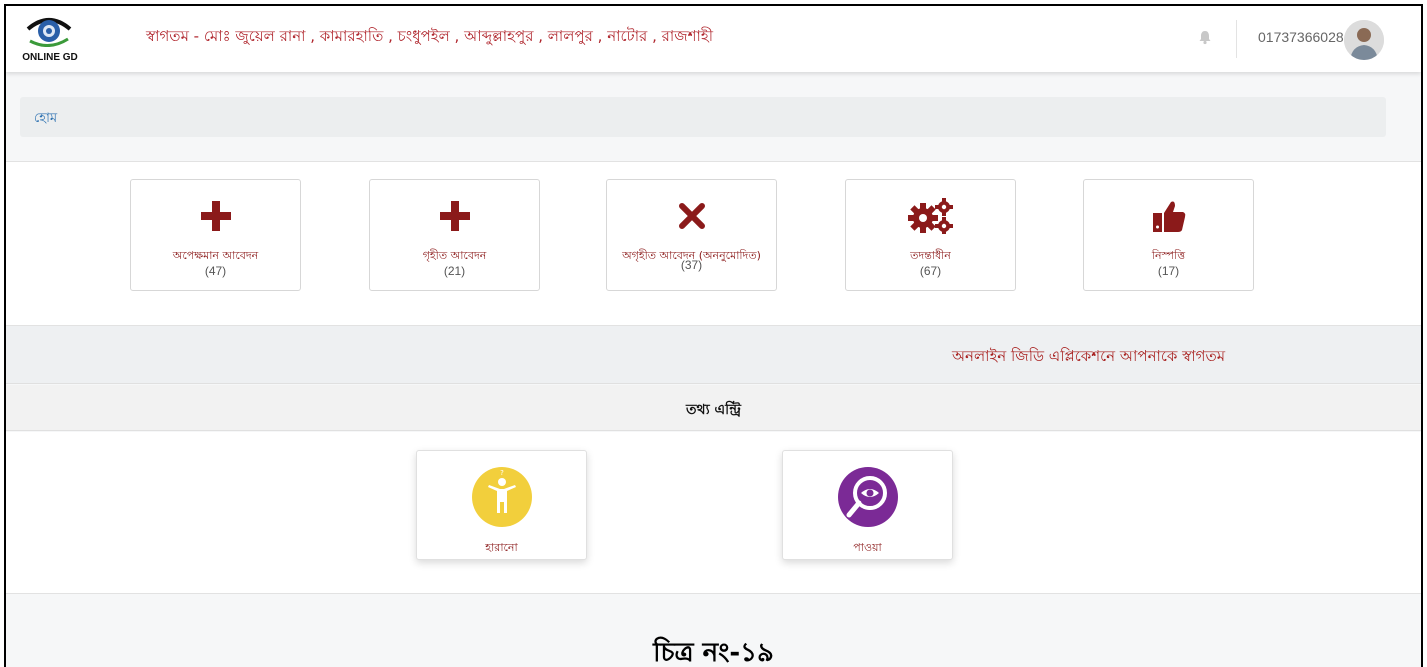  Describe the element at coordinates (215, 271) in the screenshot. I see `stat-count: (47)` at that location.